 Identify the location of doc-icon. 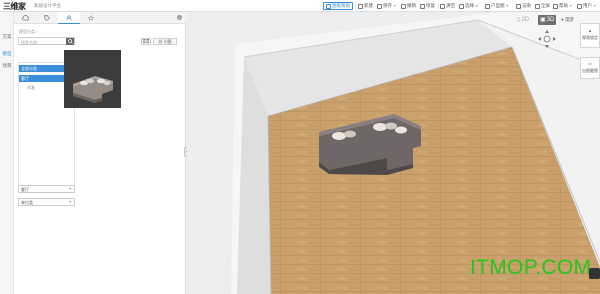
(328, 6).